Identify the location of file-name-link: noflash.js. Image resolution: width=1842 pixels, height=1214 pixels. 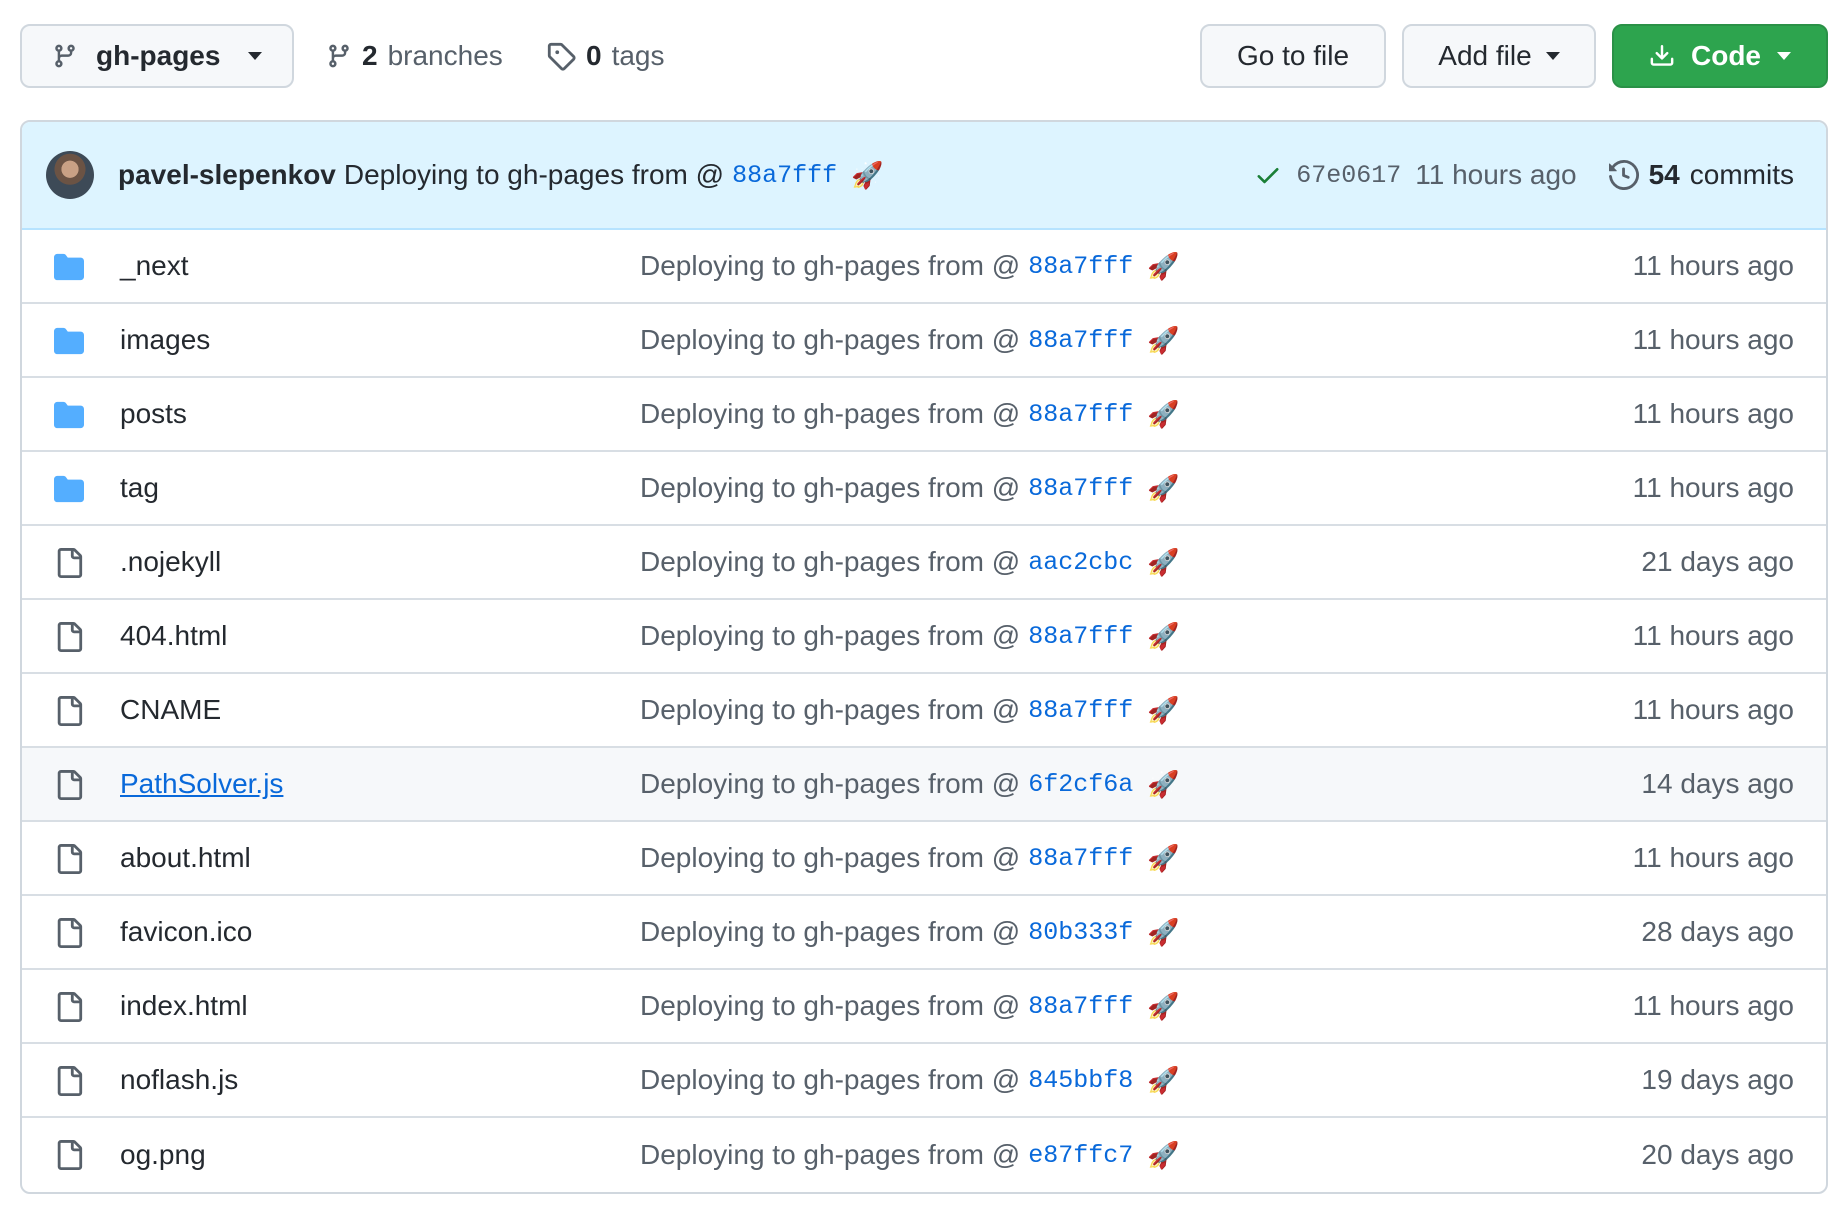
(179, 1080).